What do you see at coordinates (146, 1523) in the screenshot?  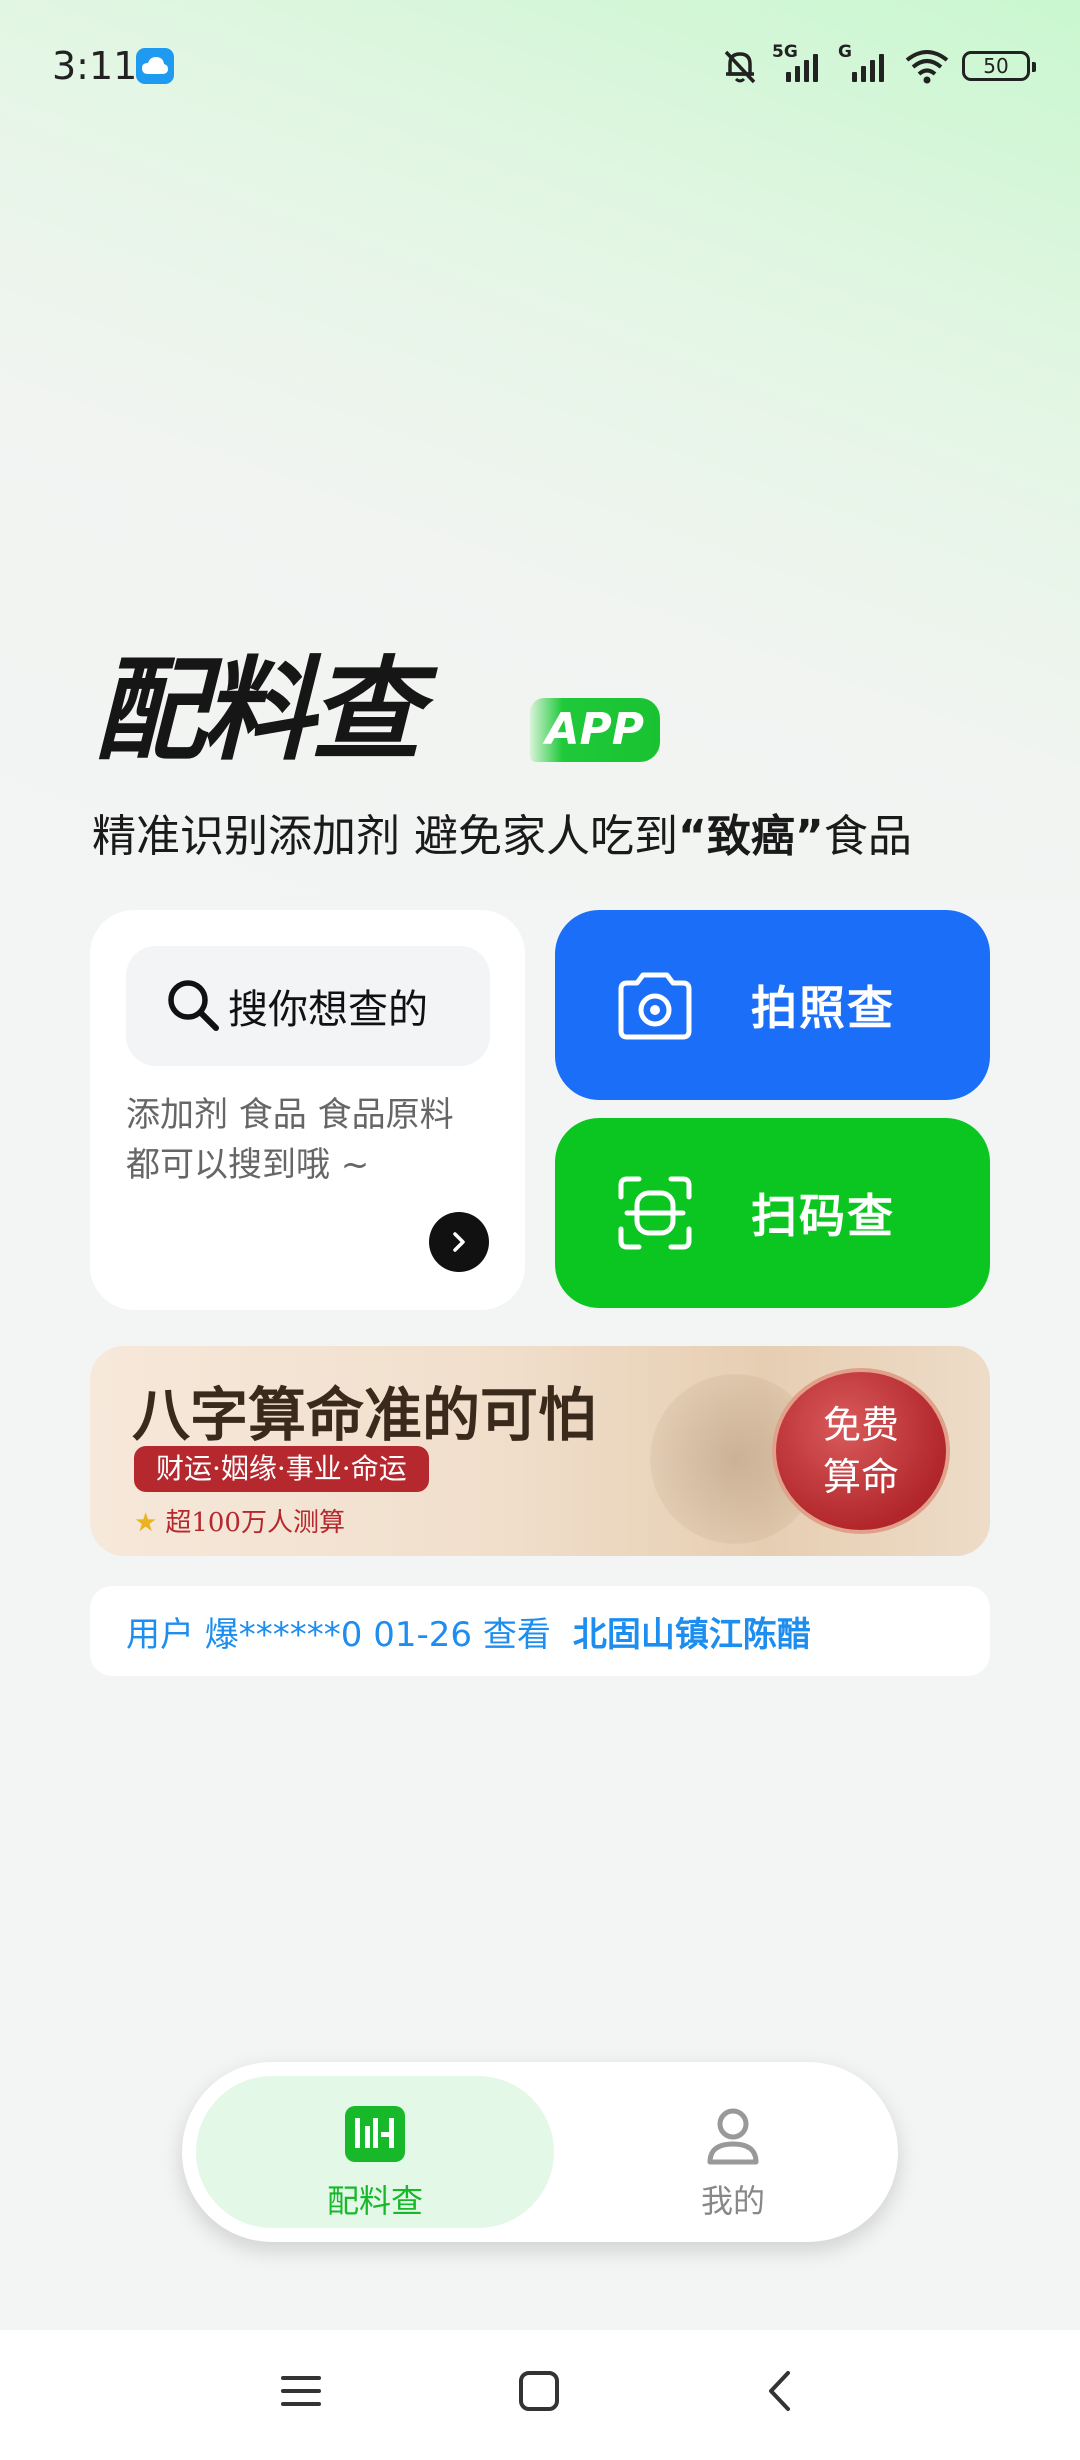 I see `star-icon: ★` at bounding box center [146, 1523].